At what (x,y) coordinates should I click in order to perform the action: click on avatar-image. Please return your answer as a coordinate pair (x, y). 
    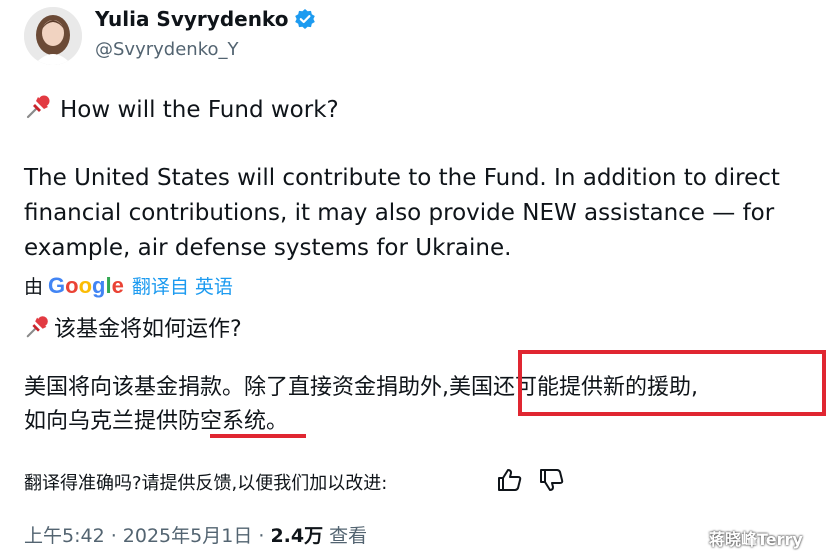
    Looking at the image, I should click on (53, 36).